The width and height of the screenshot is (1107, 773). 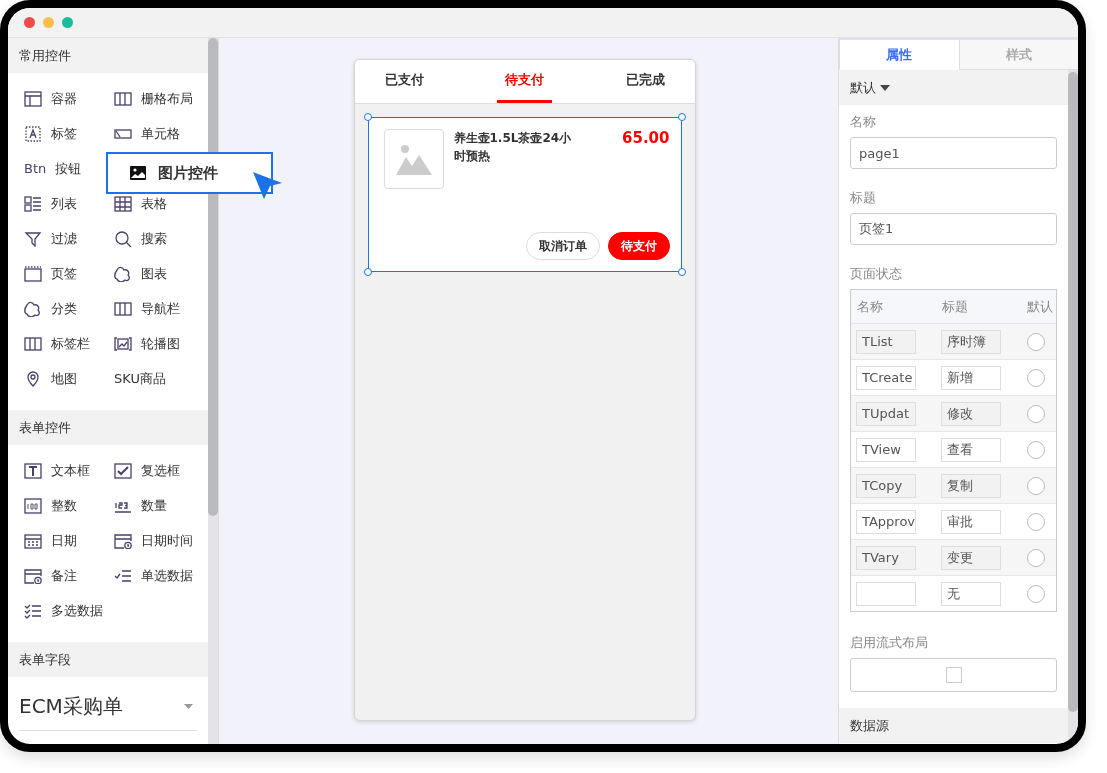 I want to click on form-select: ECM采购单, so click(x=108, y=707).